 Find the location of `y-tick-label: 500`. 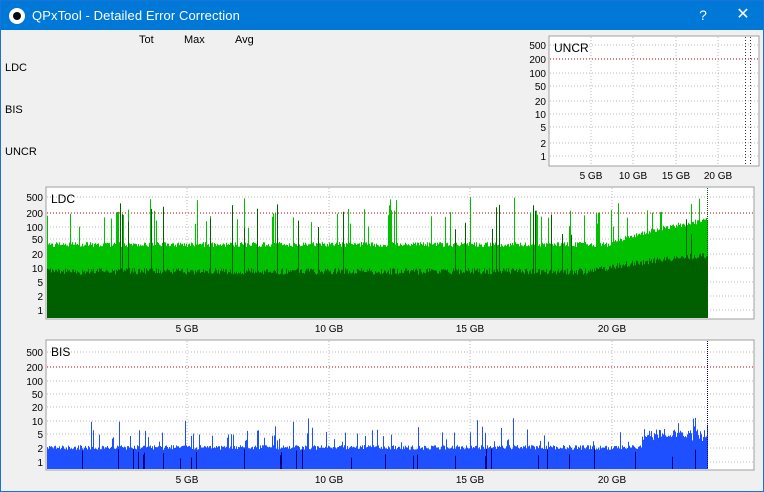

y-tick-label: 500 is located at coordinates (34, 353).